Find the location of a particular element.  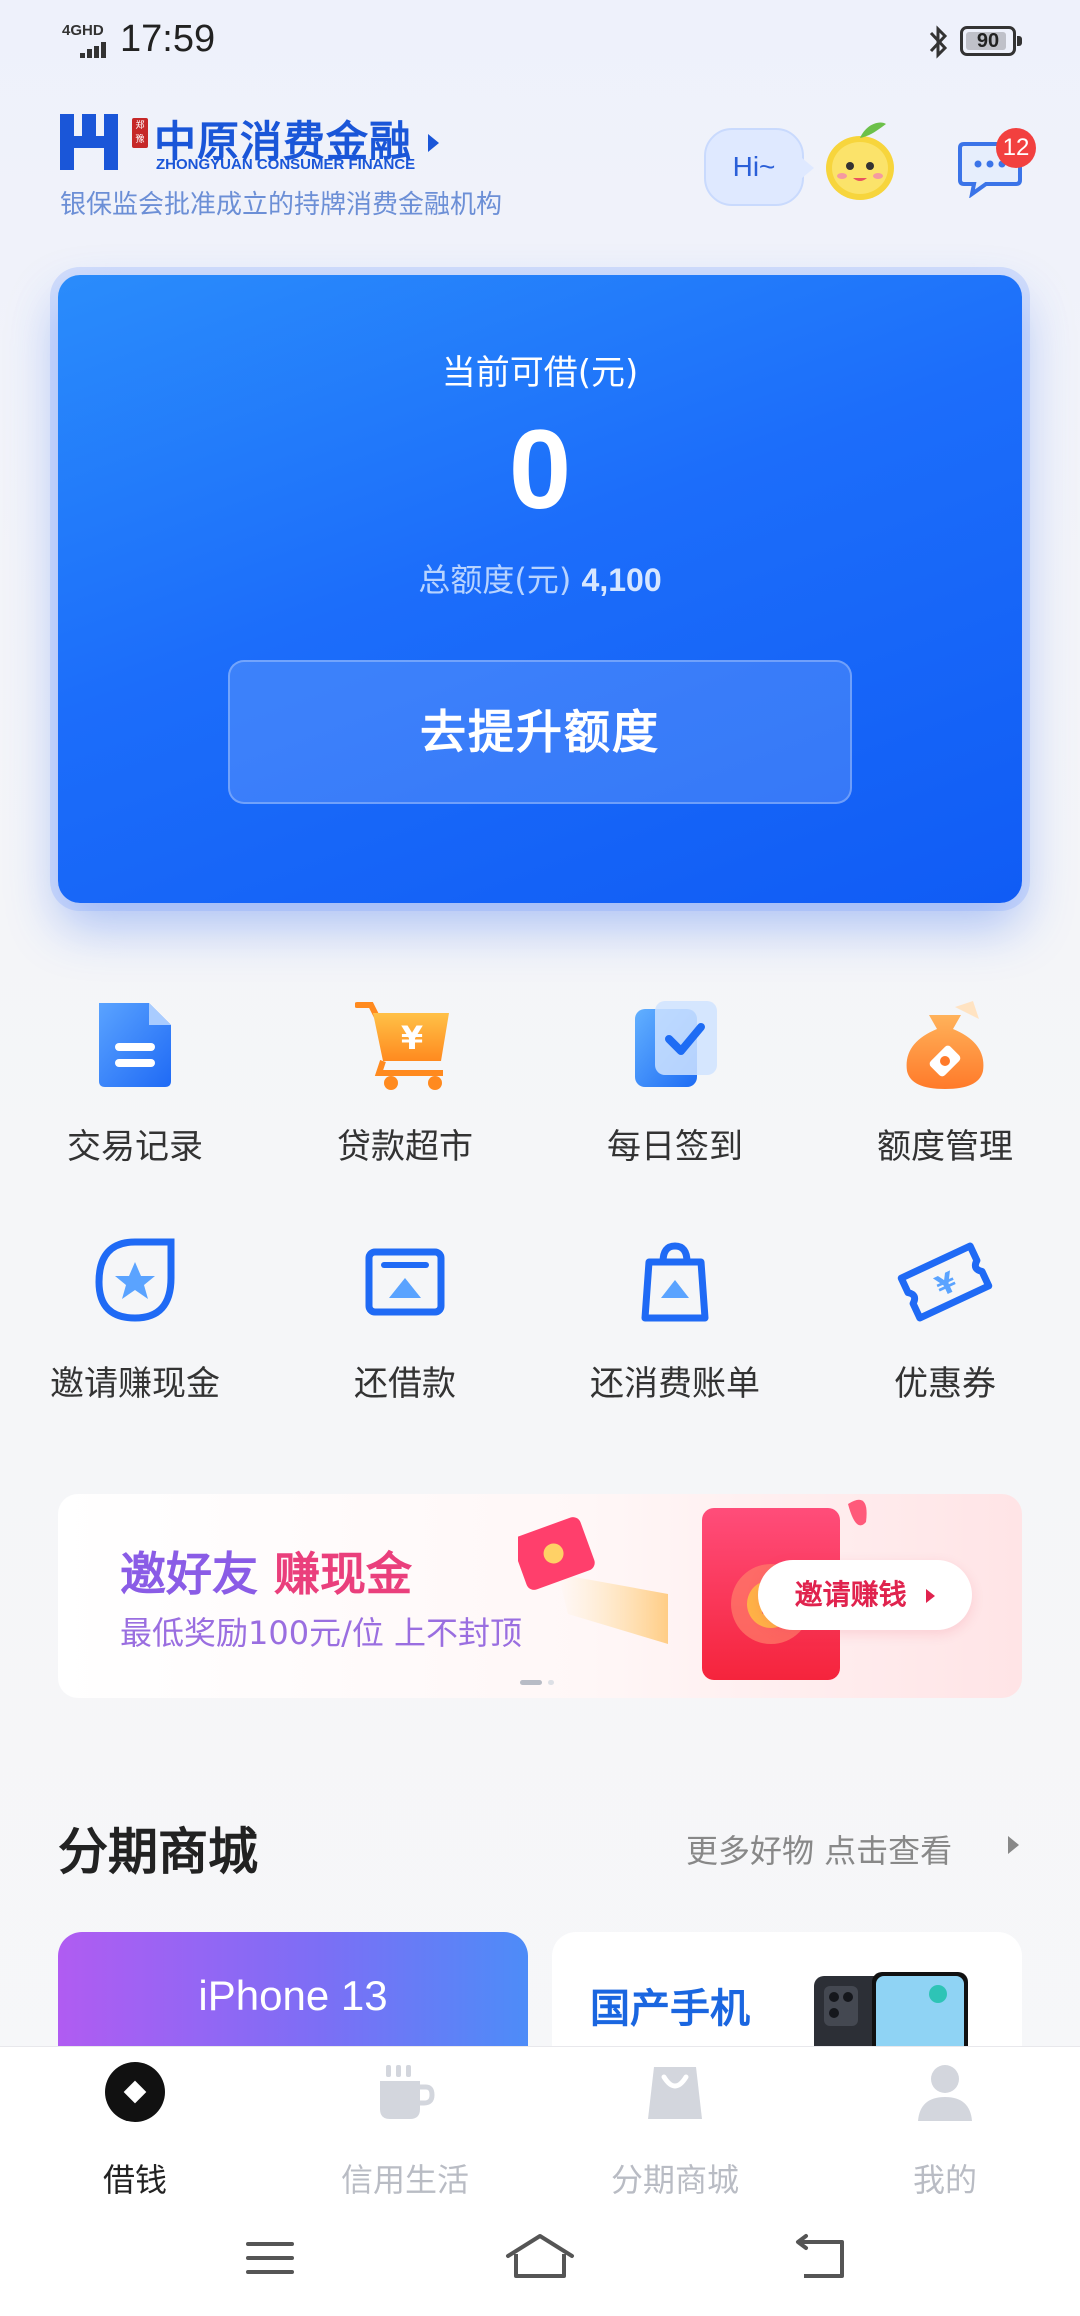

brand-name-en: ZHONGYUAN CONSUMER FINANCE is located at coordinates (286, 164).